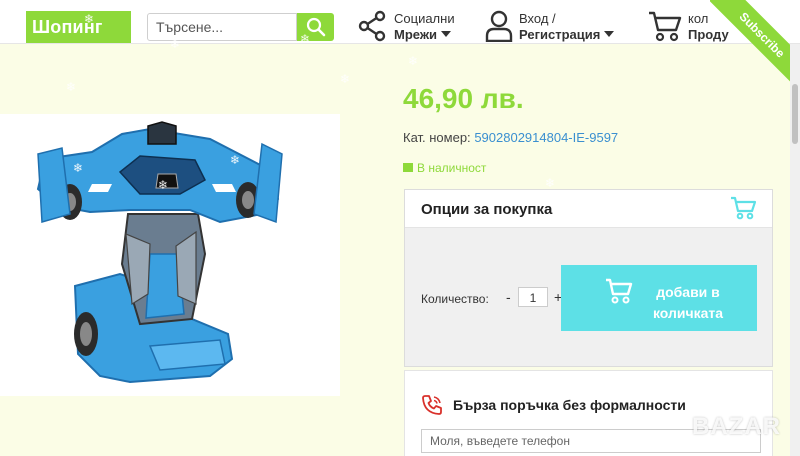 Image resolution: width=800 pixels, height=456 pixels. I want to click on share-icon, so click(372, 26).